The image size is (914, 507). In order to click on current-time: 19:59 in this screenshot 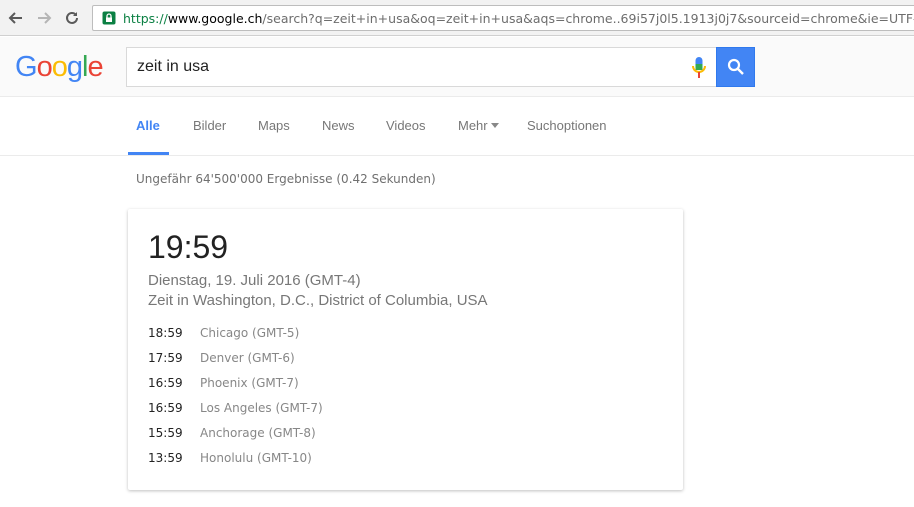, I will do `click(188, 247)`.